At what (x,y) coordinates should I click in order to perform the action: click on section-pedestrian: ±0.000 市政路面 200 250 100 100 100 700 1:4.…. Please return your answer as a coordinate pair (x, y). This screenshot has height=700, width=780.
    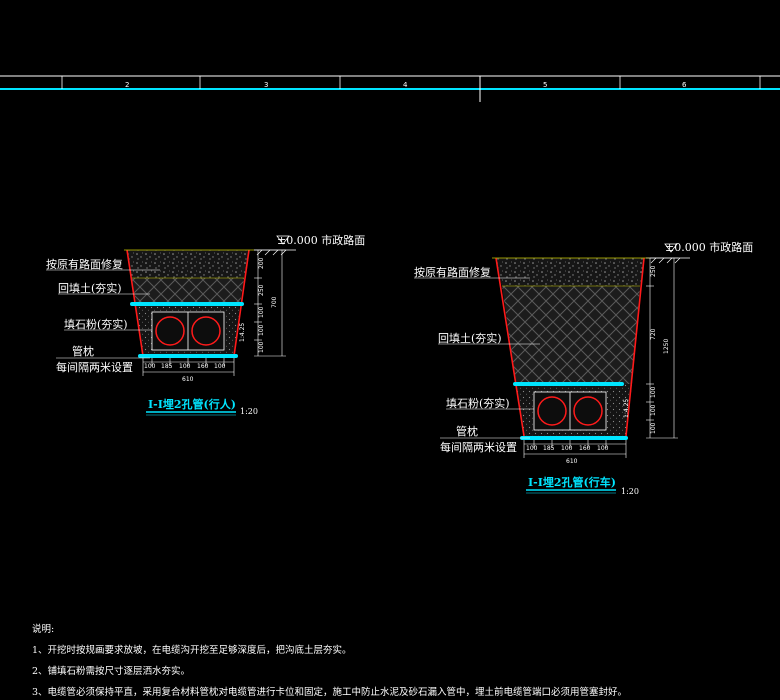
    Looking at the image, I should click on (205, 324).